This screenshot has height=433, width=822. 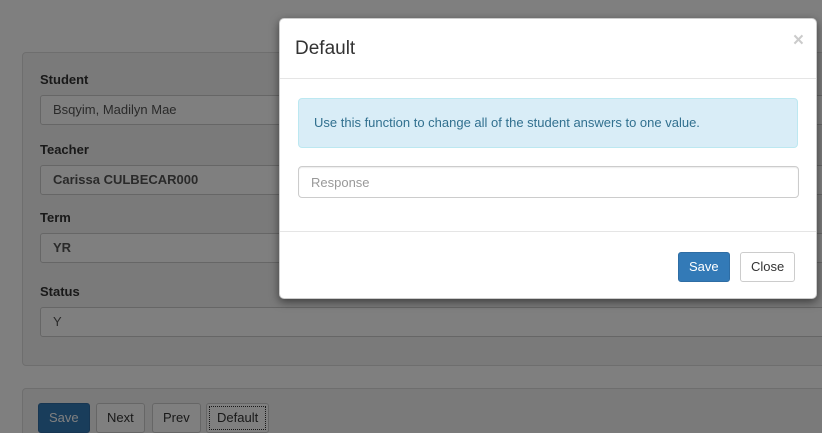 What do you see at coordinates (798, 41) in the screenshot?
I see `close-icon: ×` at bounding box center [798, 41].